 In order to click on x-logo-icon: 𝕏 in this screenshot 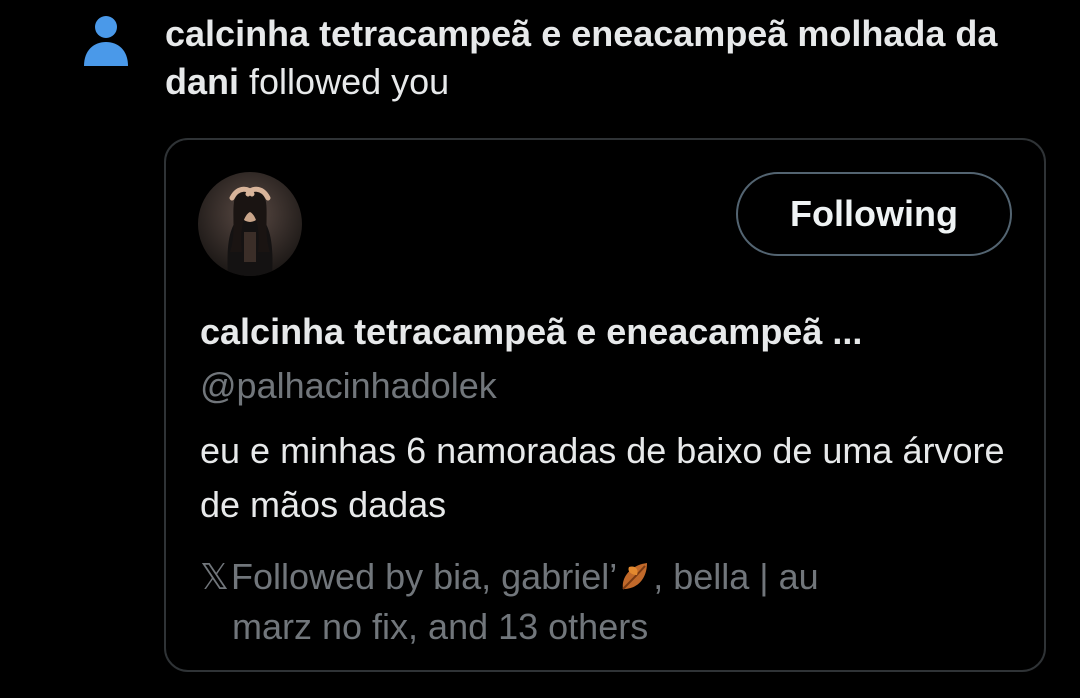, I will do `click(215, 576)`.